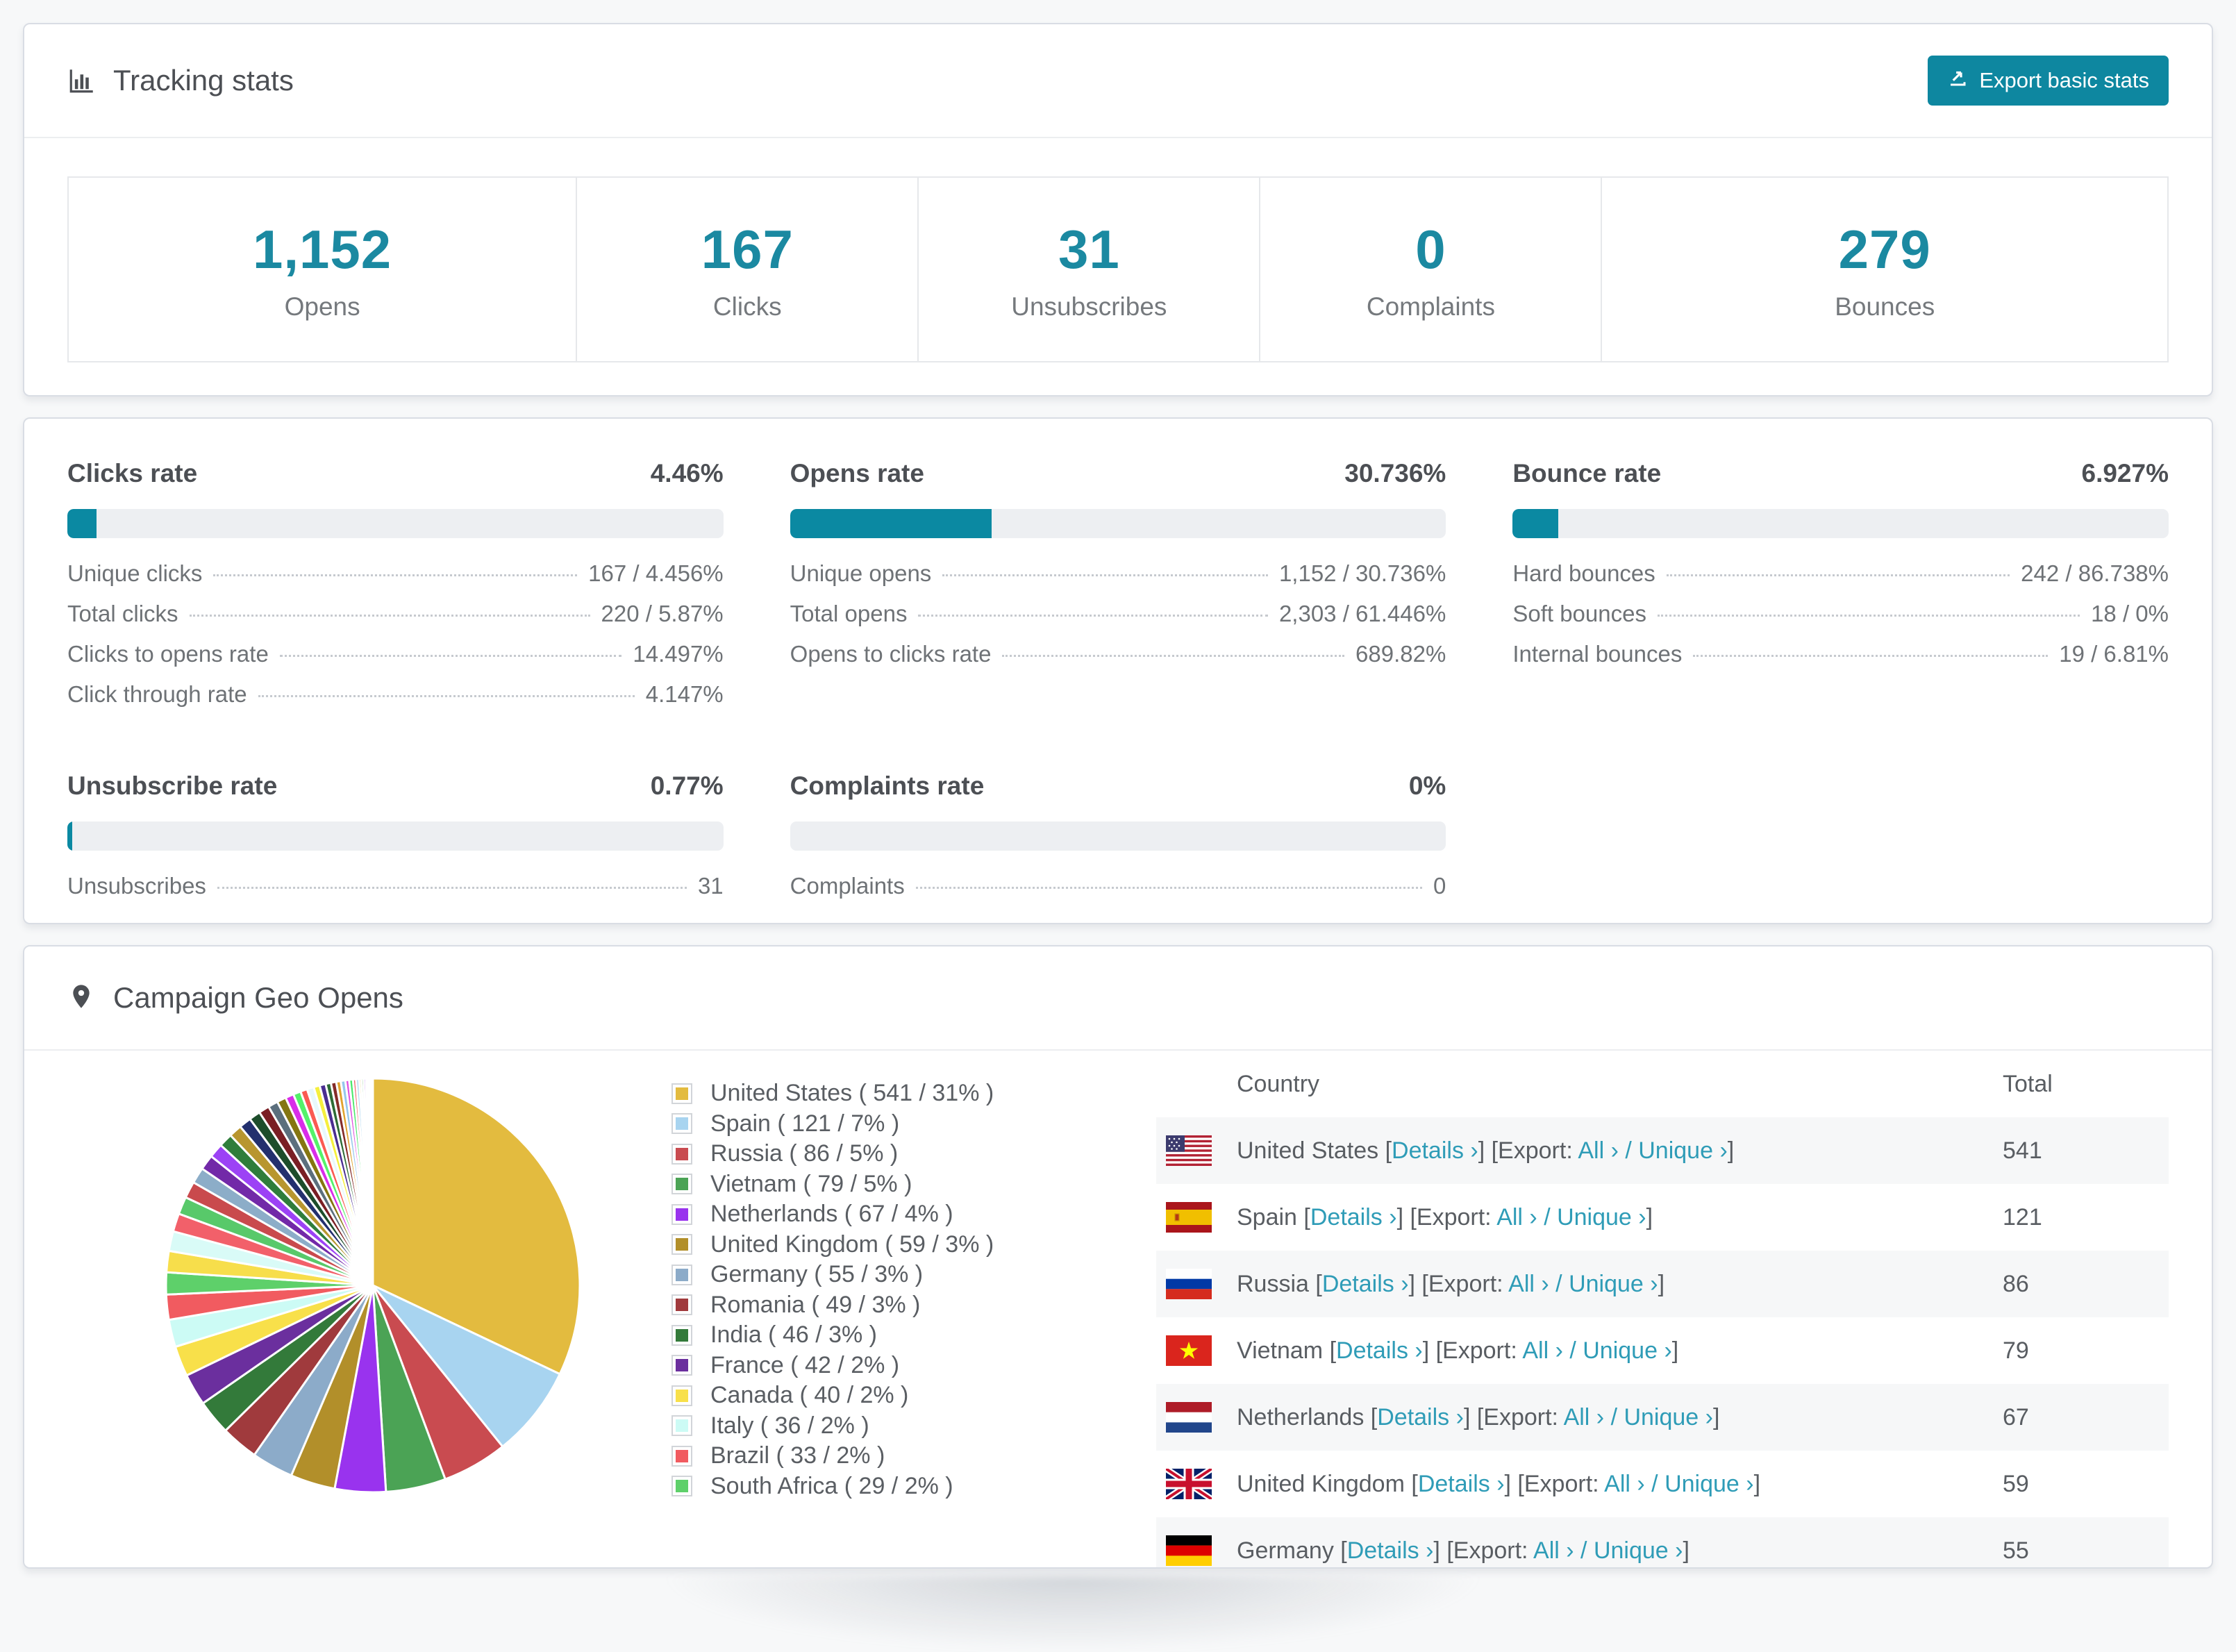  What do you see at coordinates (1118, 999) in the screenshot?
I see `geo-card-header: Campaign Geo Opens` at bounding box center [1118, 999].